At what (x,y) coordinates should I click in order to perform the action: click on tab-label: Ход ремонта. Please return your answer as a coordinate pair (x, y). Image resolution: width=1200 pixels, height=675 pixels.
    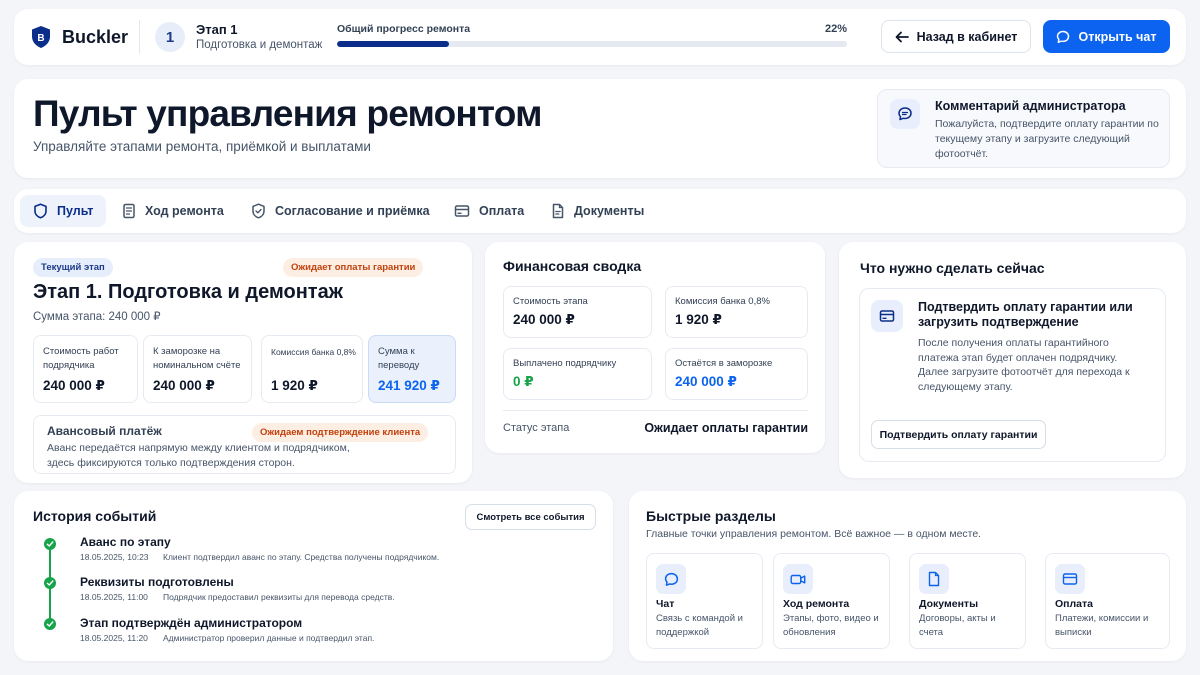
    Looking at the image, I should click on (184, 211).